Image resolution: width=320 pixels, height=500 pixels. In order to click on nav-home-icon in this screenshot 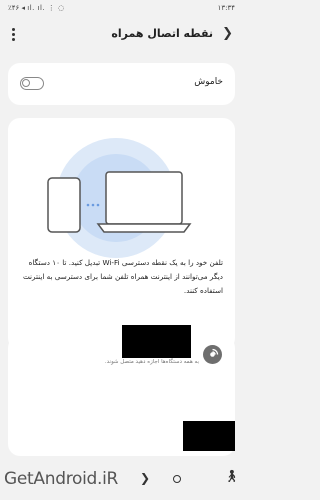, I will do `click(177, 479)`.